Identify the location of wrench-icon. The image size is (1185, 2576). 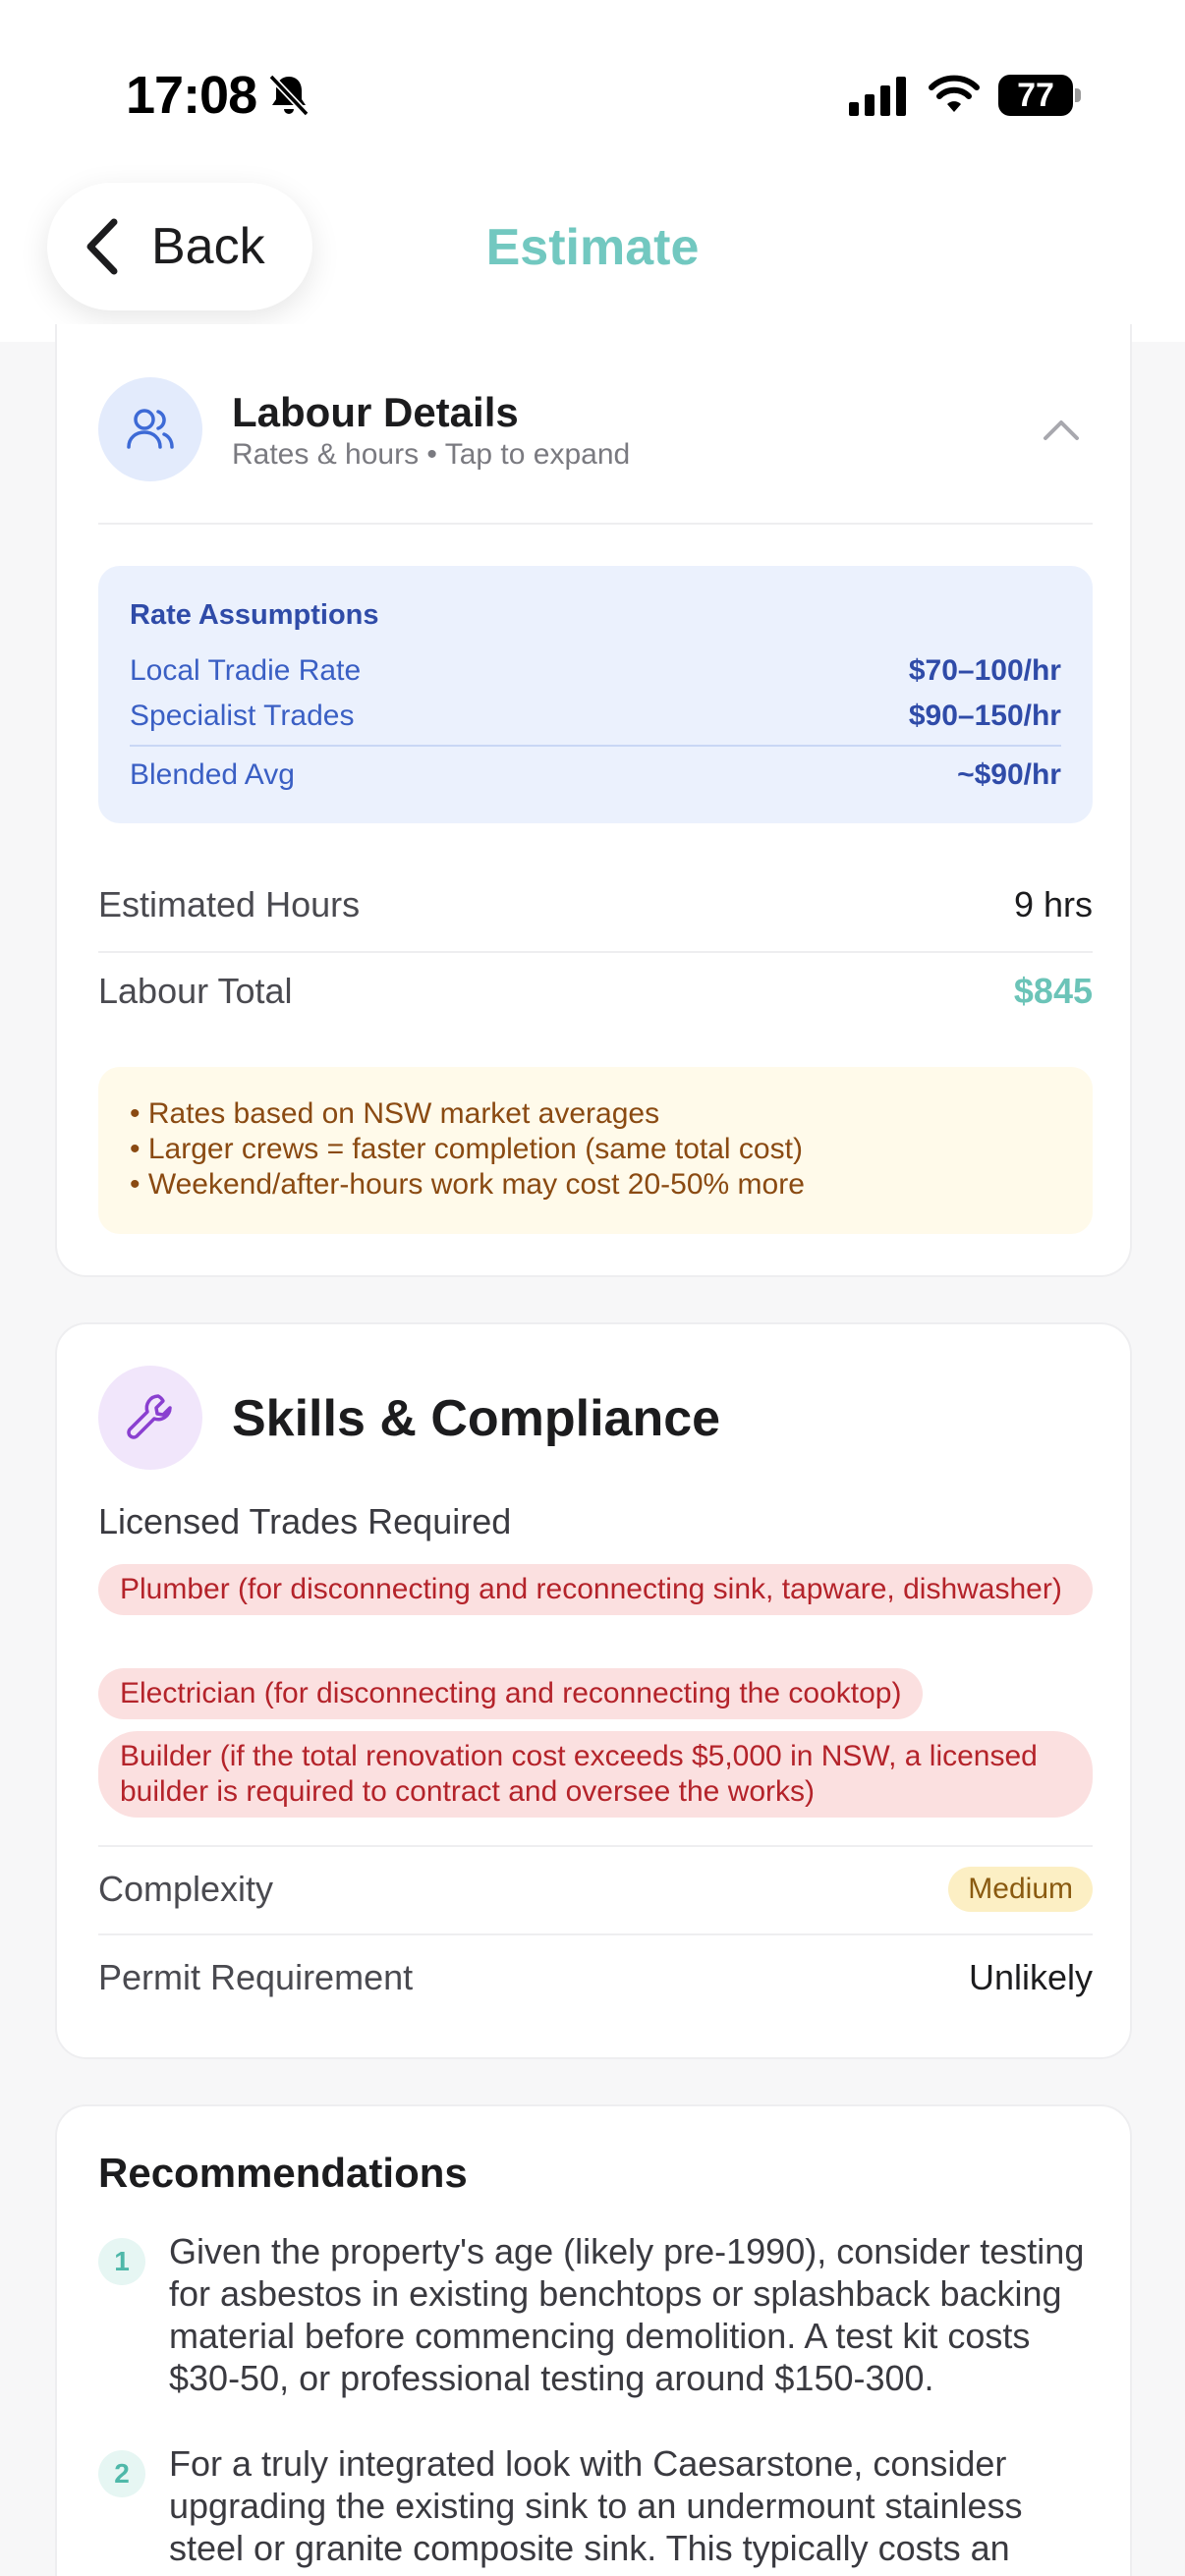
(150, 1416).